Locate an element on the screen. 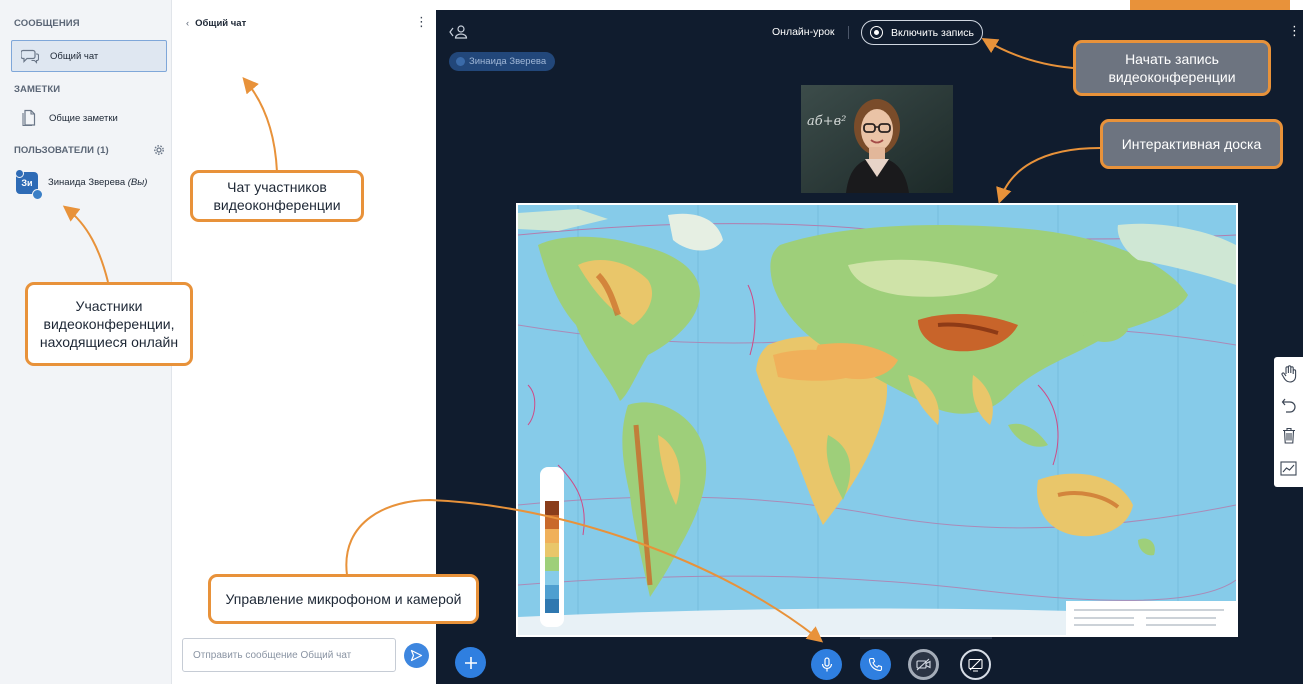  send-button is located at coordinates (416, 655).